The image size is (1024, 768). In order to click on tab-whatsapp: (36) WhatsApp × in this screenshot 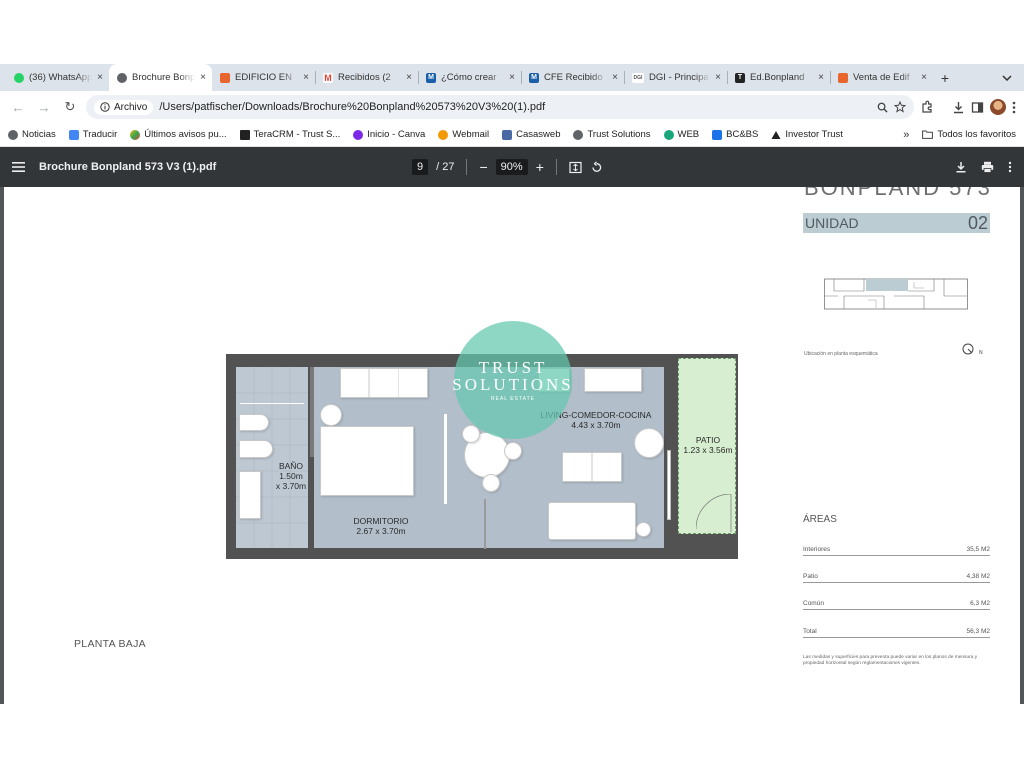, I will do `click(57, 77)`.